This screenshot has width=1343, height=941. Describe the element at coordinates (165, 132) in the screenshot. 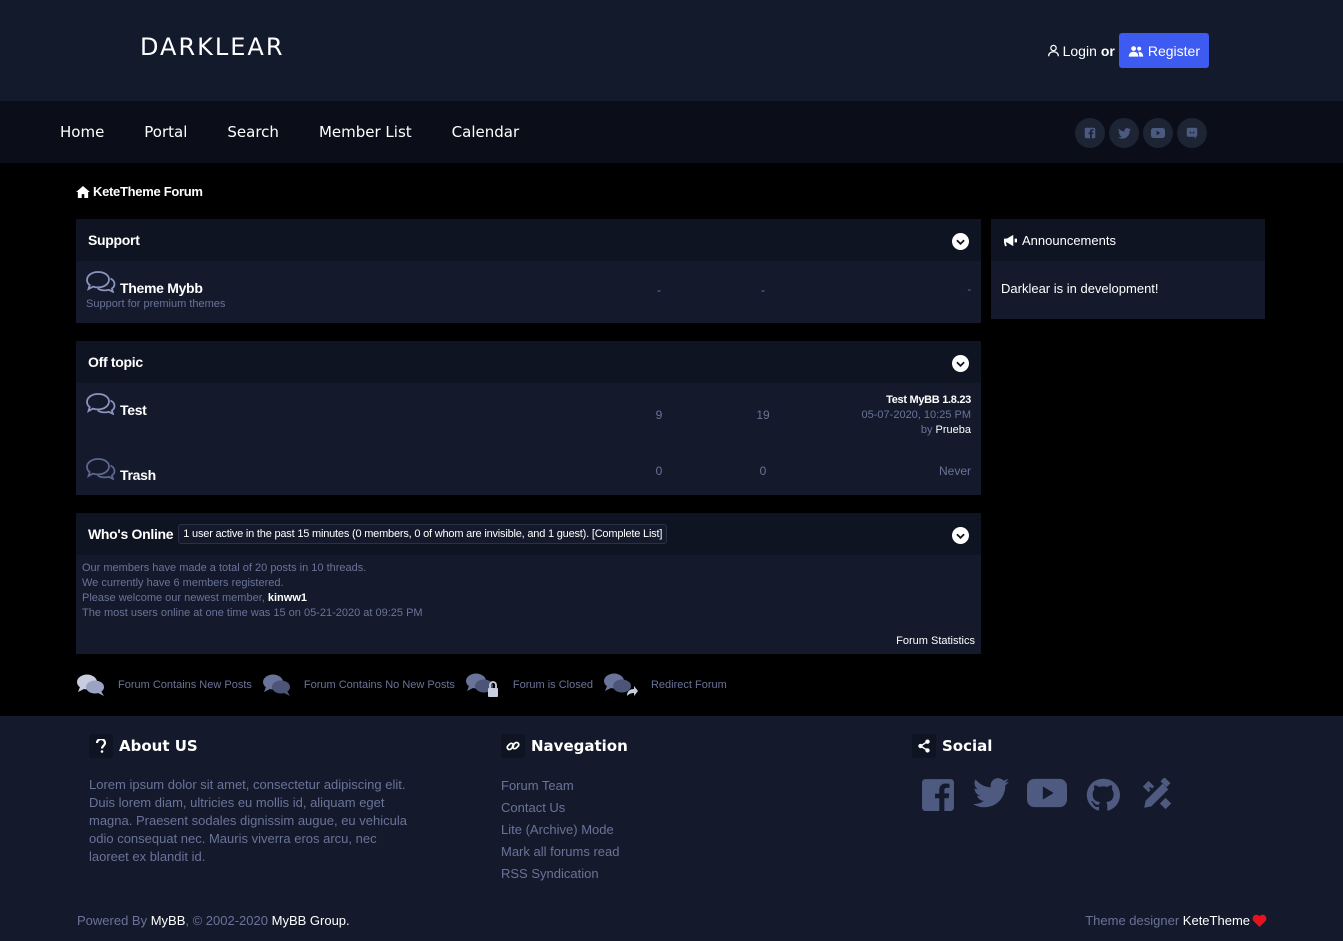

I see `nav-portal: Portal` at that location.